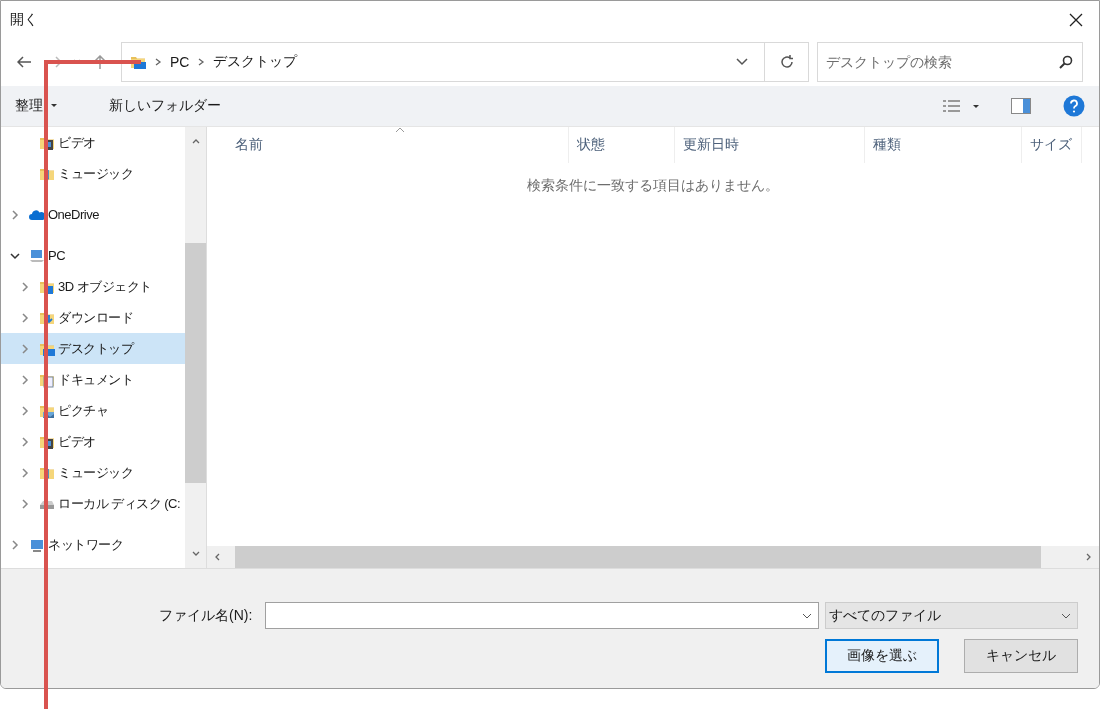 The width and height of the screenshot is (1100, 709). Describe the element at coordinates (195, 554) in the screenshot. I see `scroll-down-icon` at that location.